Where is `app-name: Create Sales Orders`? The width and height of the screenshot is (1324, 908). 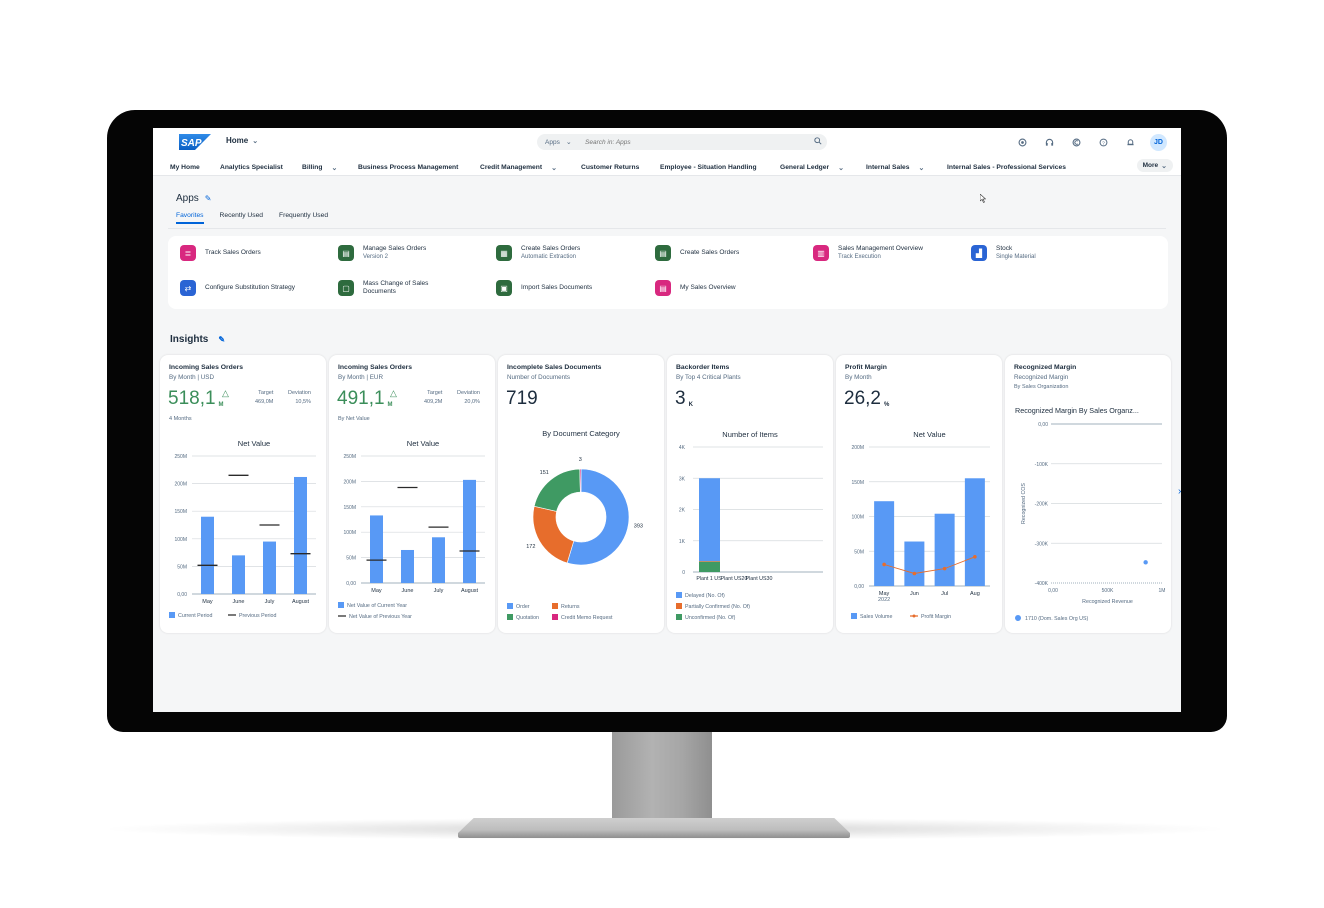
app-name: Create Sales Orders is located at coordinates (710, 252).